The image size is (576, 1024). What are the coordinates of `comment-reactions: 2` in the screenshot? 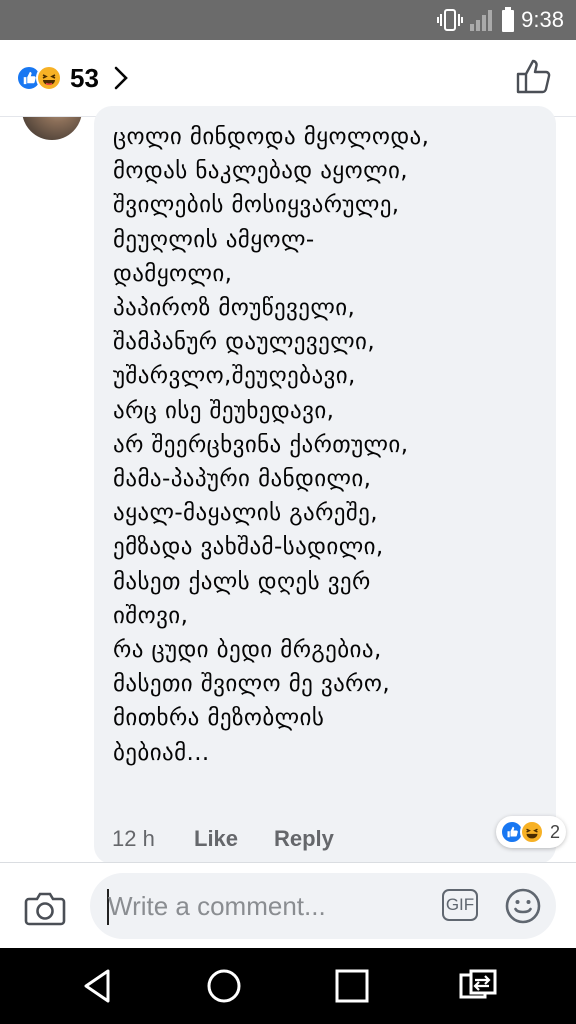 It's located at (530, 832).